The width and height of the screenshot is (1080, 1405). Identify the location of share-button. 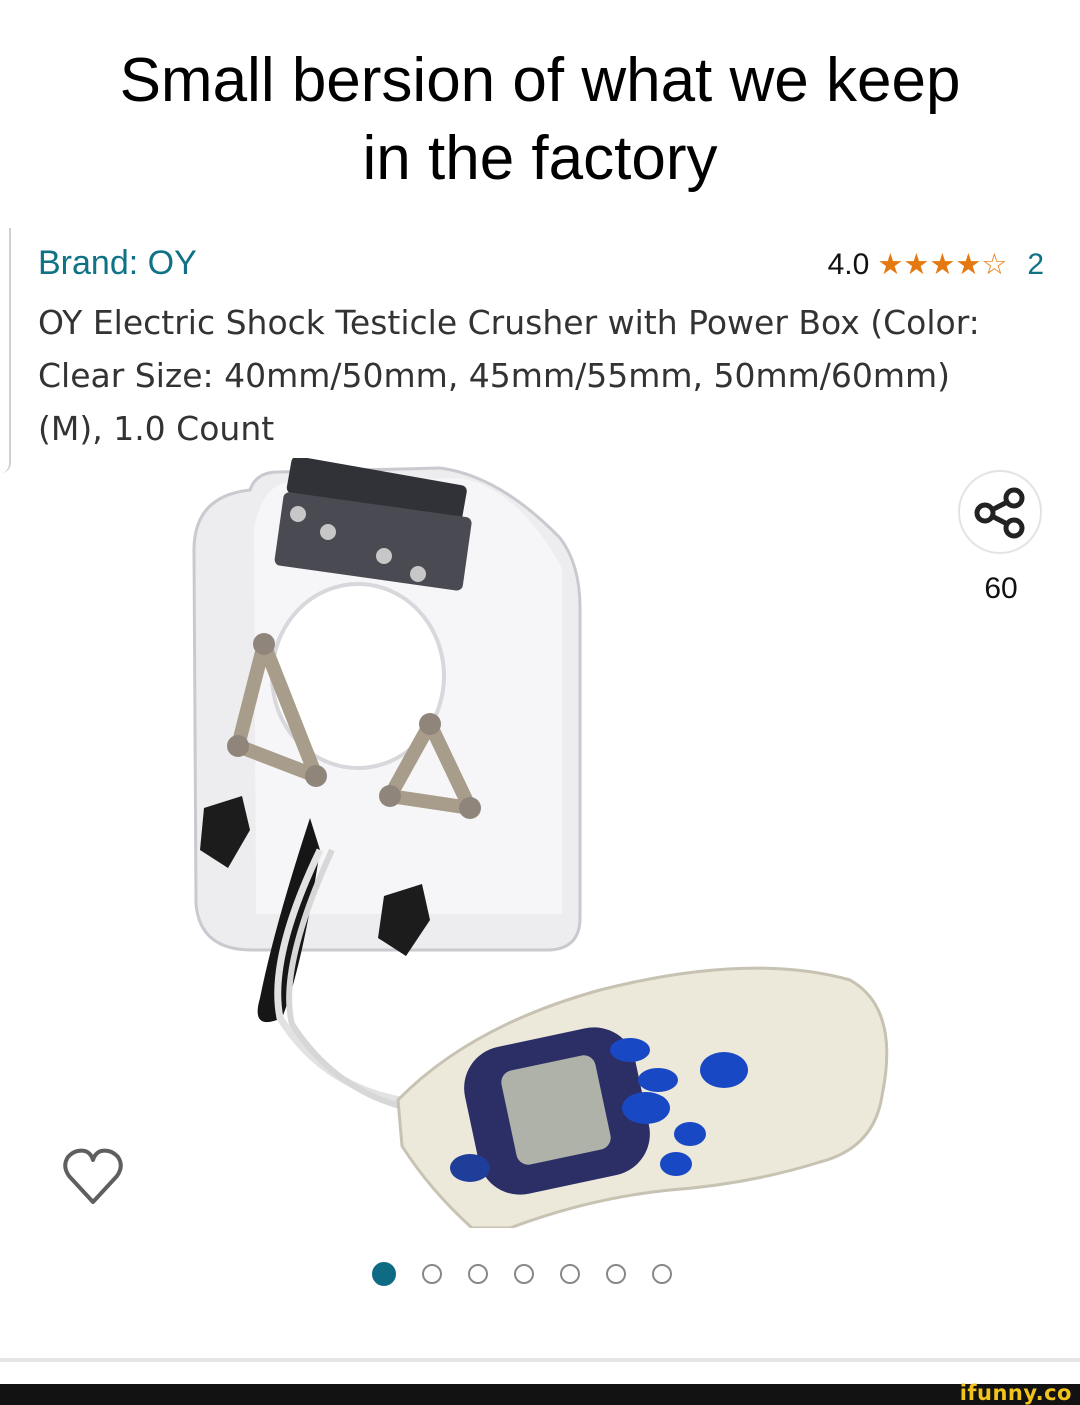
(1000, 512).